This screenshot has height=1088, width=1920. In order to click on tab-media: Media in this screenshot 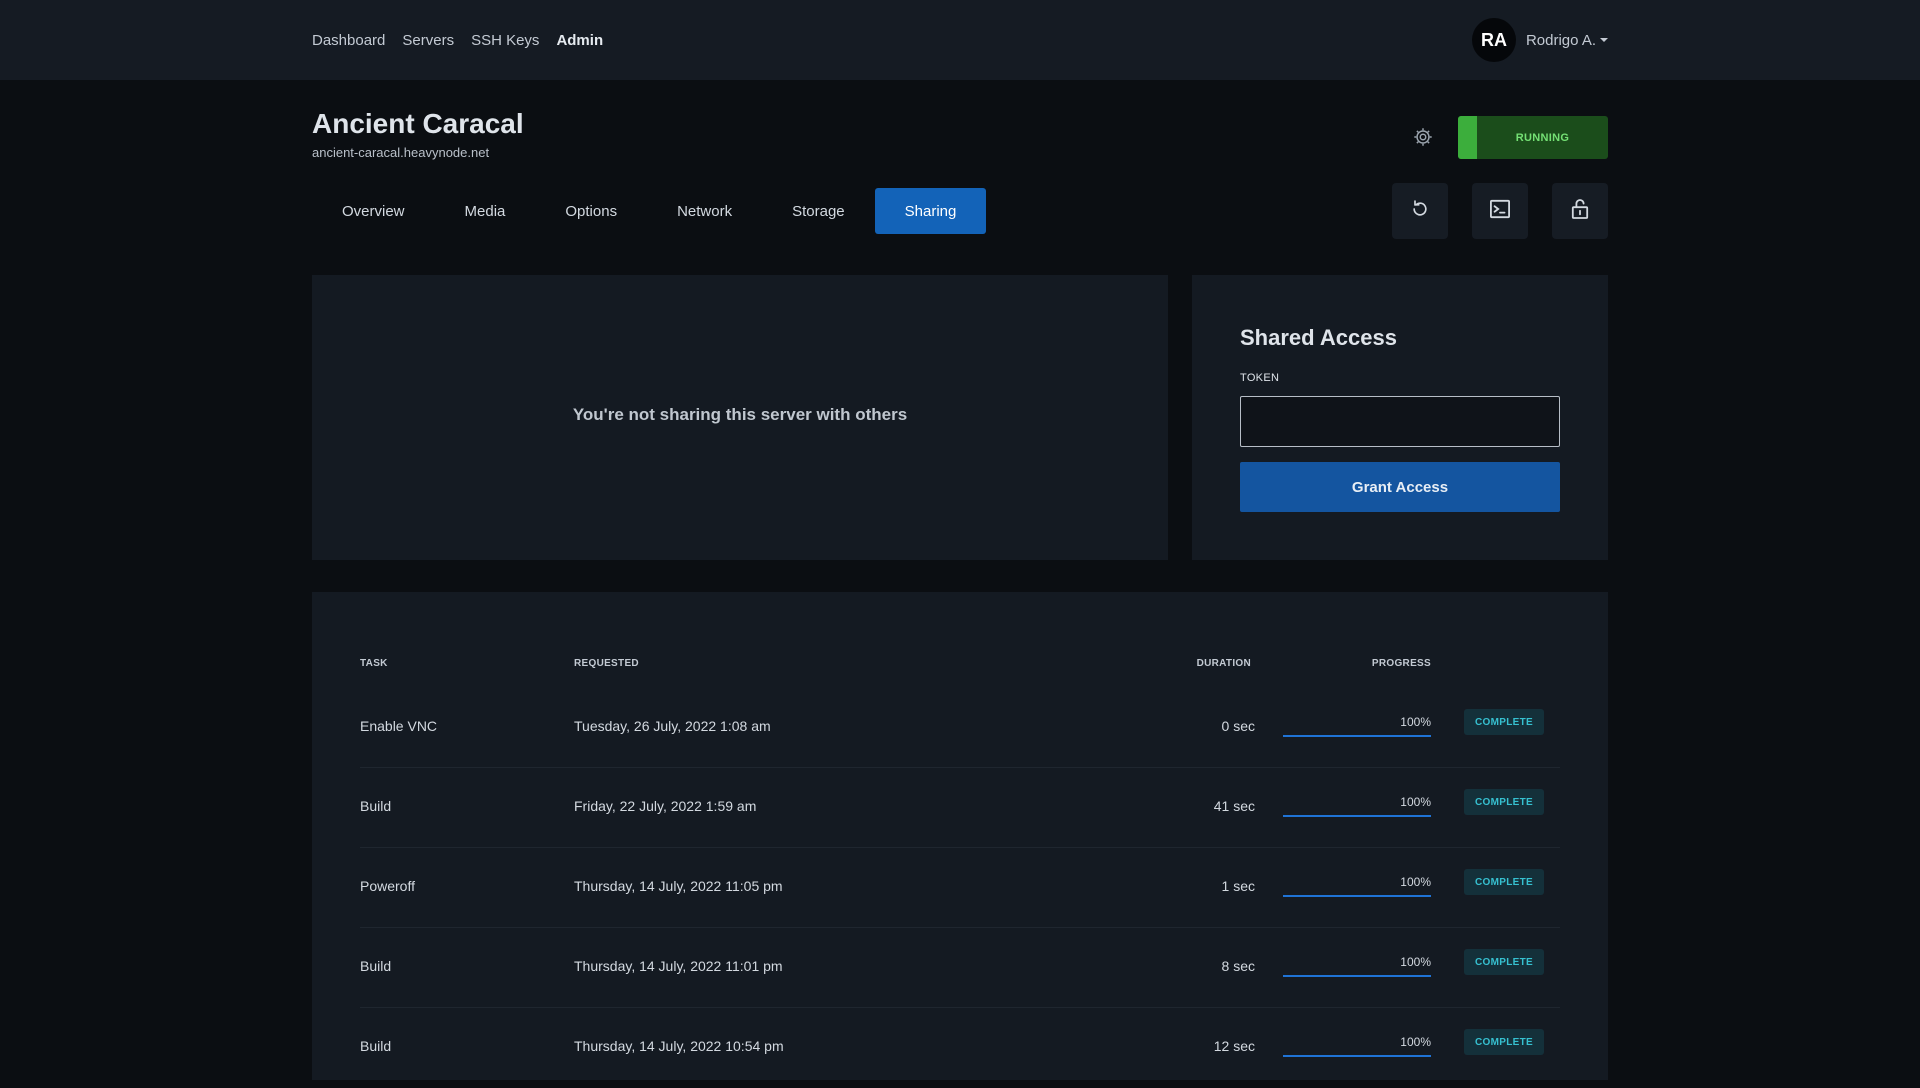, I will do `click(485, 211)`.